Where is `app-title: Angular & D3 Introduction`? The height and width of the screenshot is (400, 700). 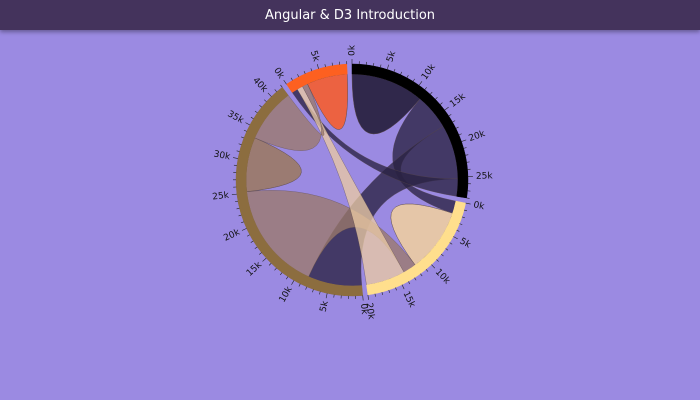 app-title: Angular & D3 Introduction is located at coordinates (350, 15).